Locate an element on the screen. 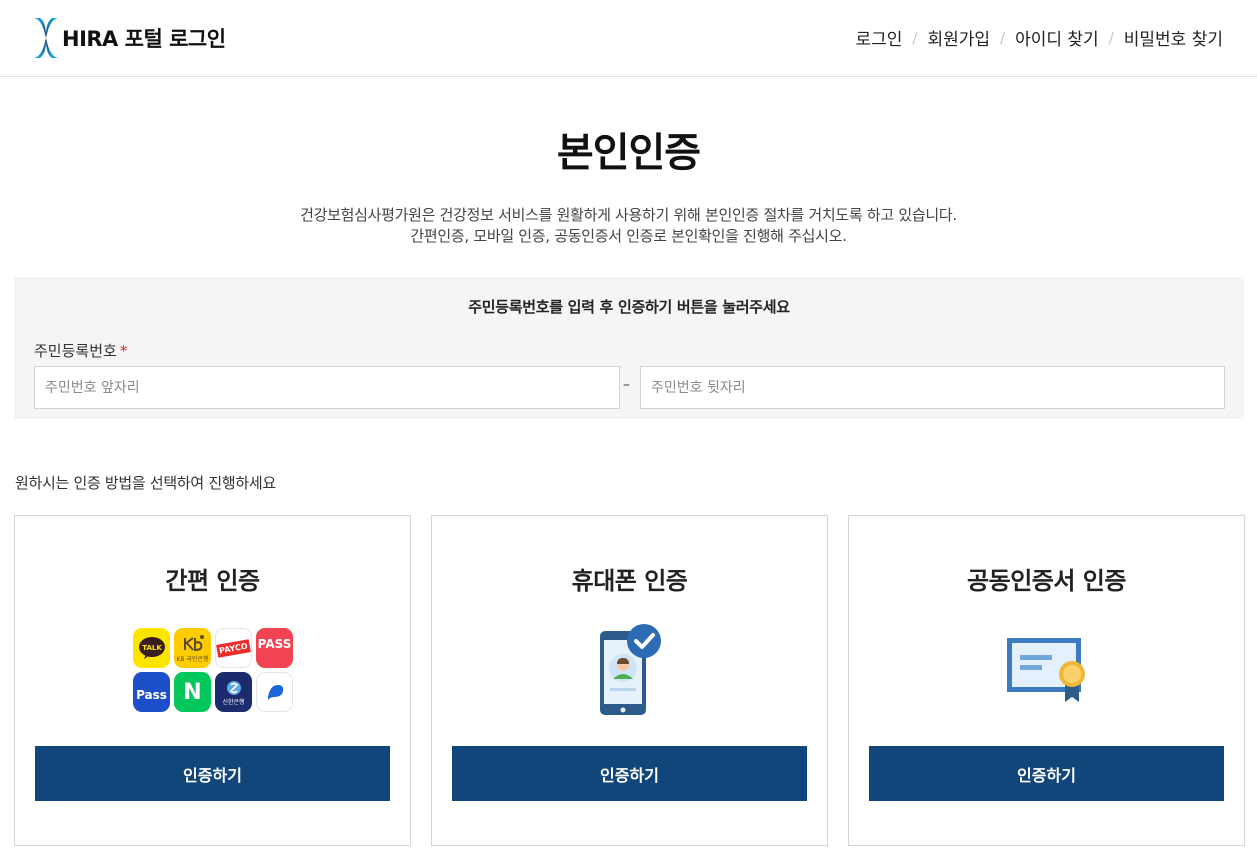 The width and height of the screenshot is (1257, 859). phone-check-icon is located at coordinates (630, 669).